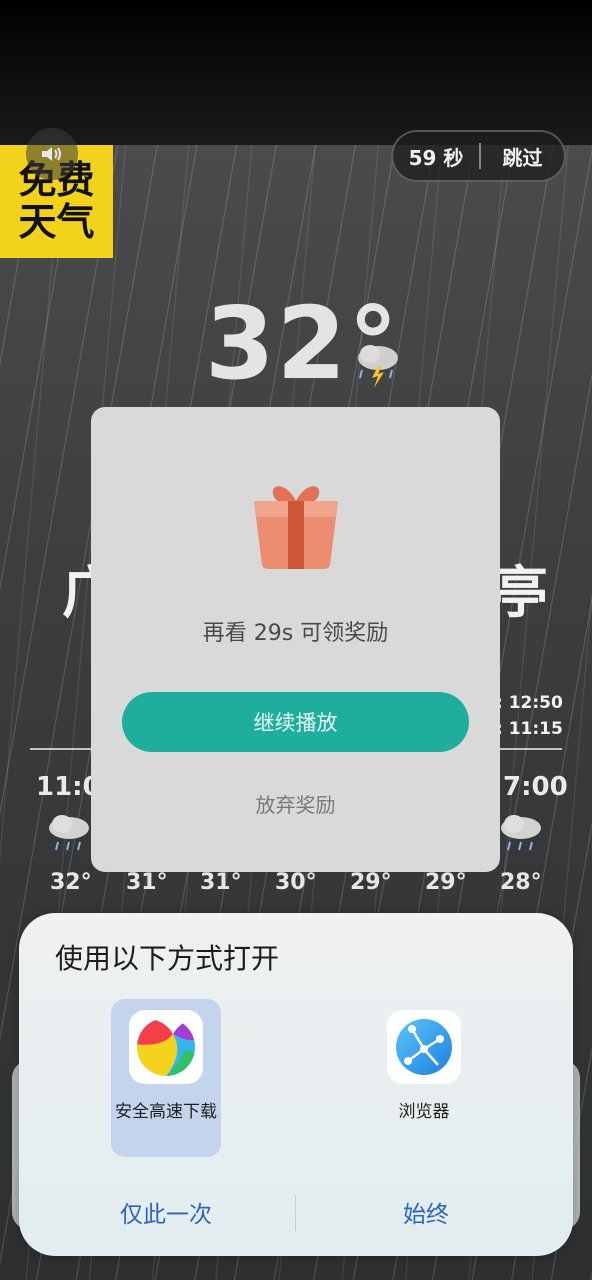 This screenshot has height=1280, width=592. Describe the element at coordinates (56, 222) in the screenshot. I see `brand-line-2: 天气` at that location.